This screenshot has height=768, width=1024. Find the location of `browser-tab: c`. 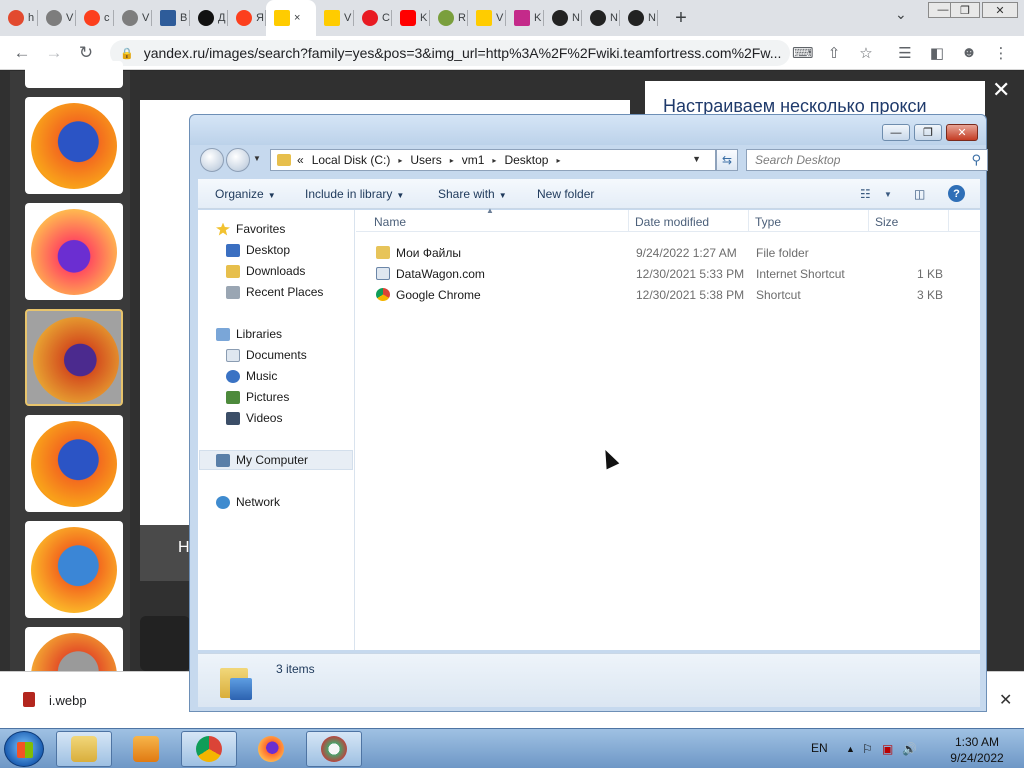

browser-tab: c is located at coordinates (95, 18).